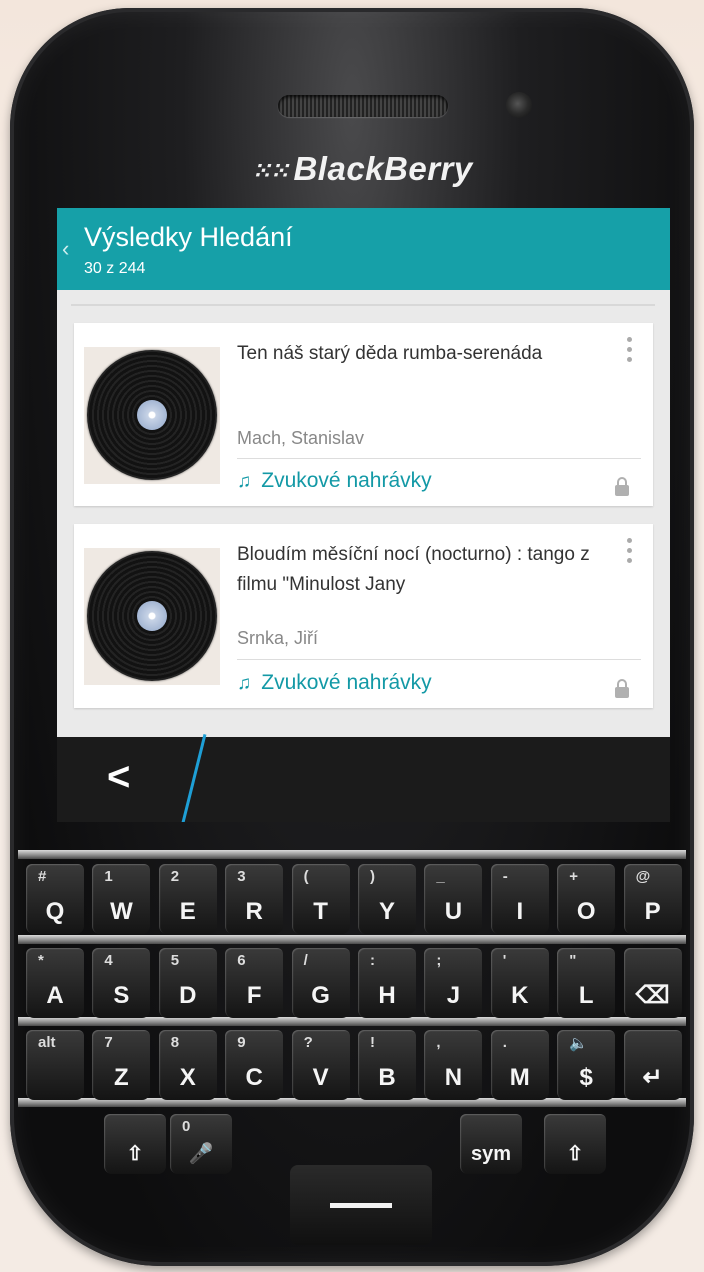 The height and width of the screenshot is (1272, 704). I want to click on key-main-label: K, so click(520, 995).